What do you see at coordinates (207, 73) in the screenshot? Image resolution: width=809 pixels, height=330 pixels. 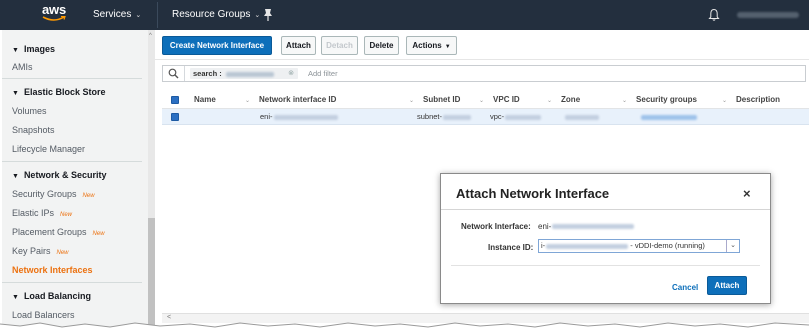 I see `search-token-key: search :` at bounding box center [207, 73].